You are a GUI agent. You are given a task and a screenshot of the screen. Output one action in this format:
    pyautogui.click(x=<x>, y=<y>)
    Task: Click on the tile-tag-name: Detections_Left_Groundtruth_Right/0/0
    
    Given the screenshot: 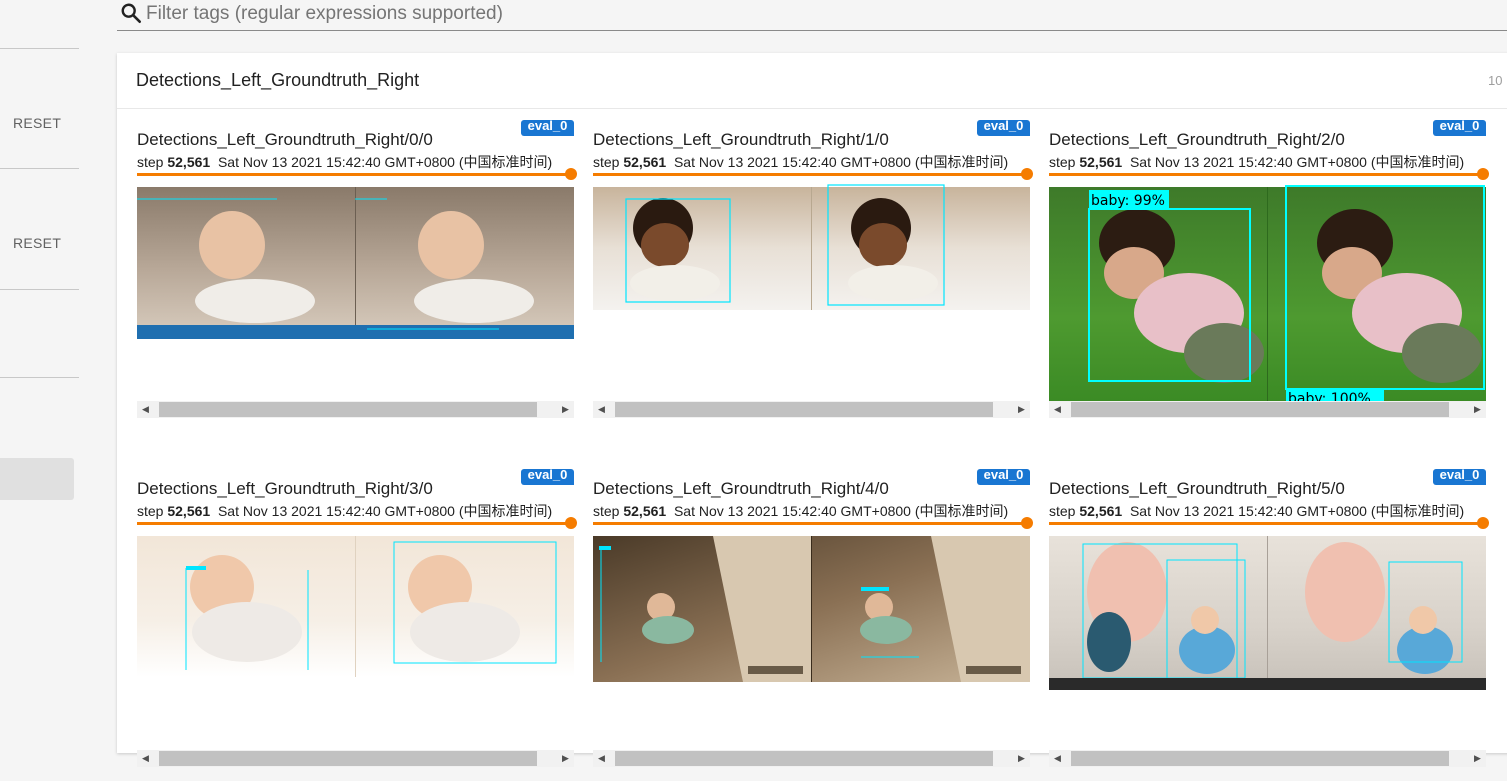 What is the action you would take?
    pyautogui.click(x=285, y=139)
    